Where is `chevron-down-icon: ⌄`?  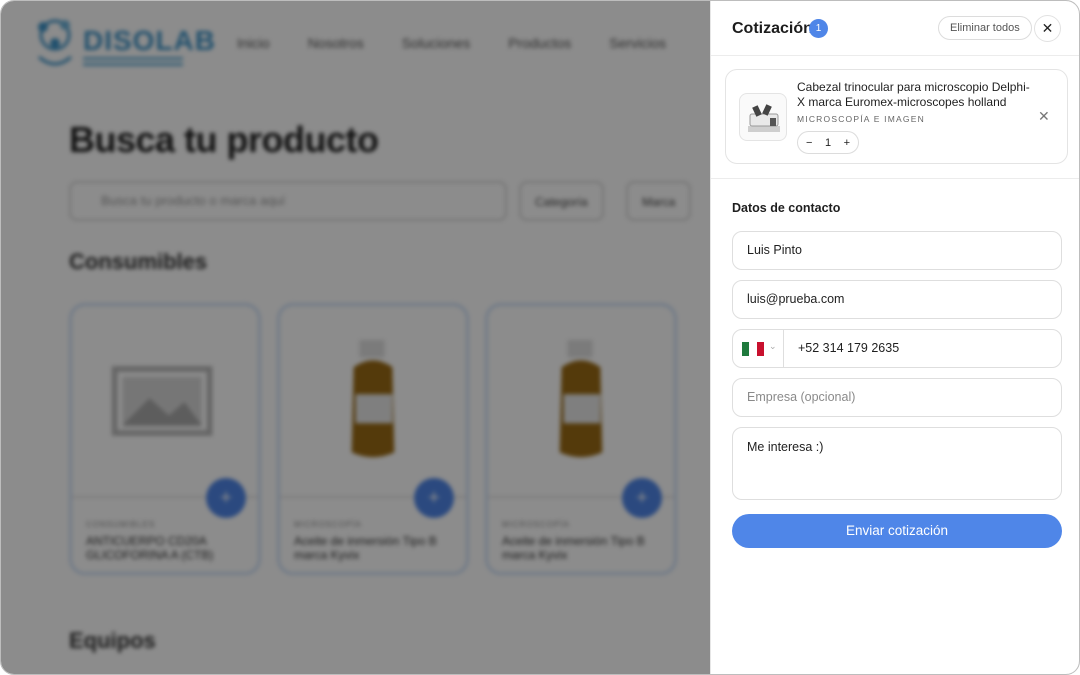
chevron-down-icon: ⌄ is located at coordinates (773, 346).